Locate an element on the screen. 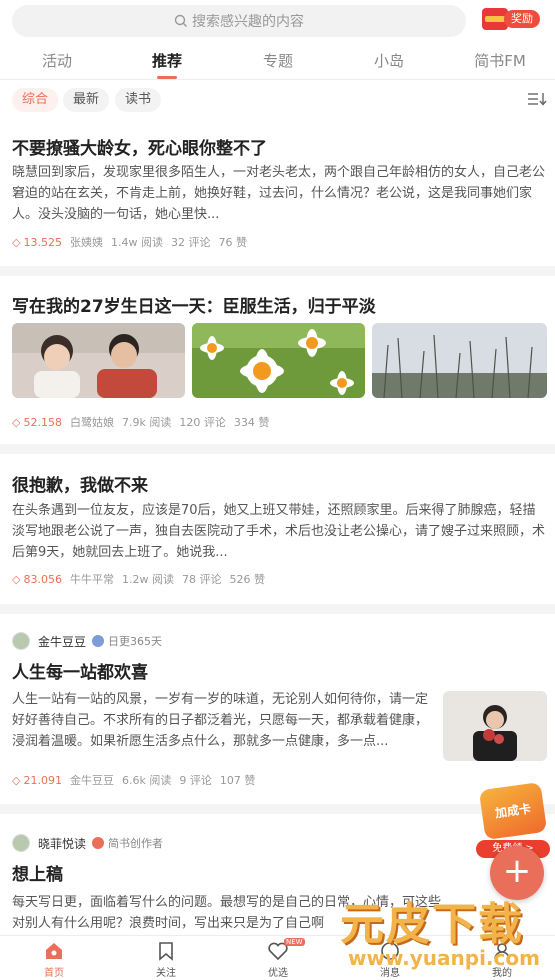 Image resolution: width=555 pixels, height=980 pixels. new-badge: NEW is located at coordinates (294, 942).